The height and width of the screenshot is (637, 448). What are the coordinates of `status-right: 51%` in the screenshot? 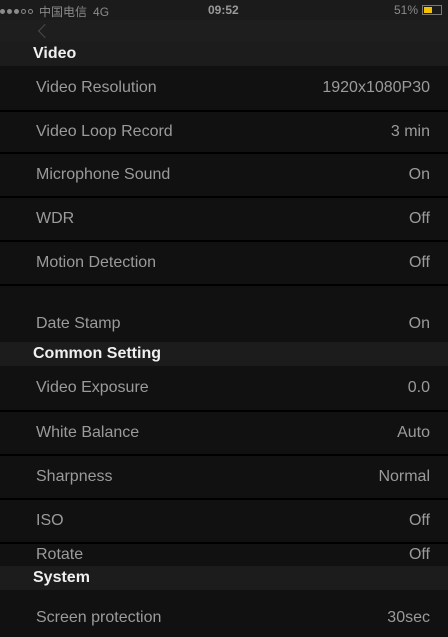 It's located at (418, 10).